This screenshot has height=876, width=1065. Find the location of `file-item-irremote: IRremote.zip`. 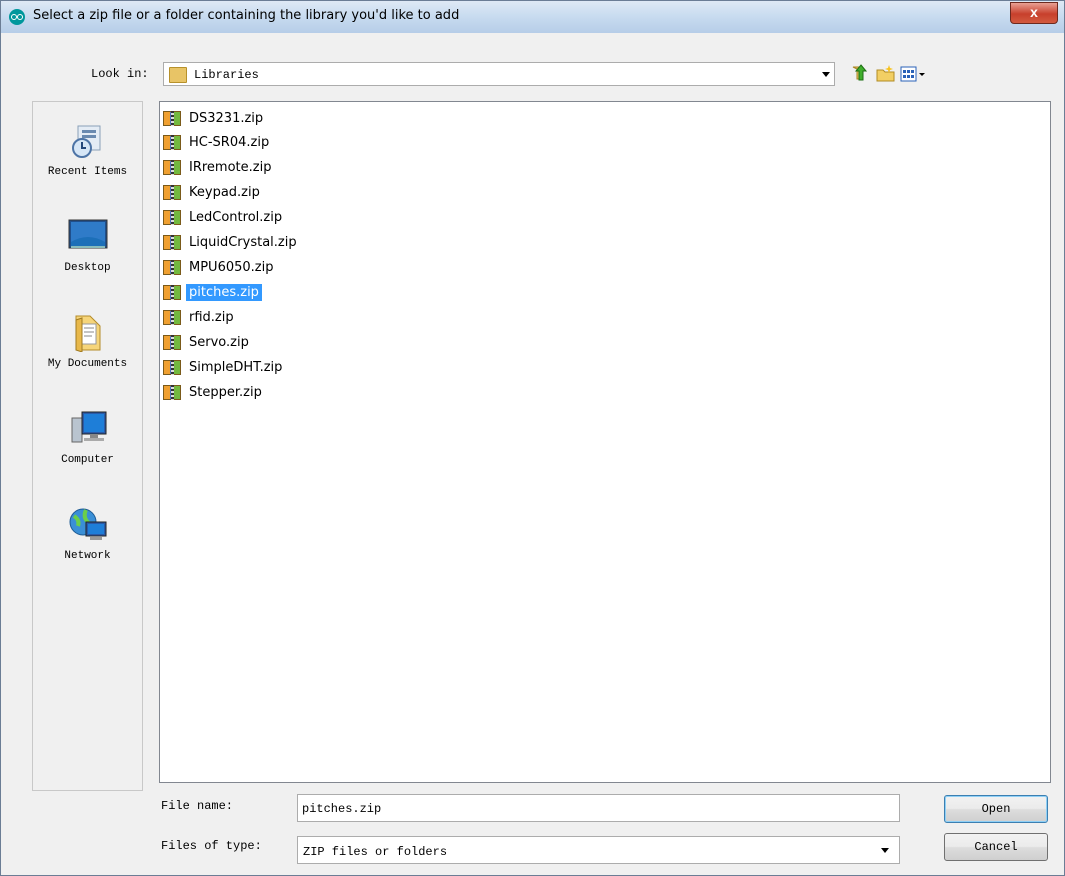

file-item-irremote: IRremote.zip is located at coordinates (218, 167).